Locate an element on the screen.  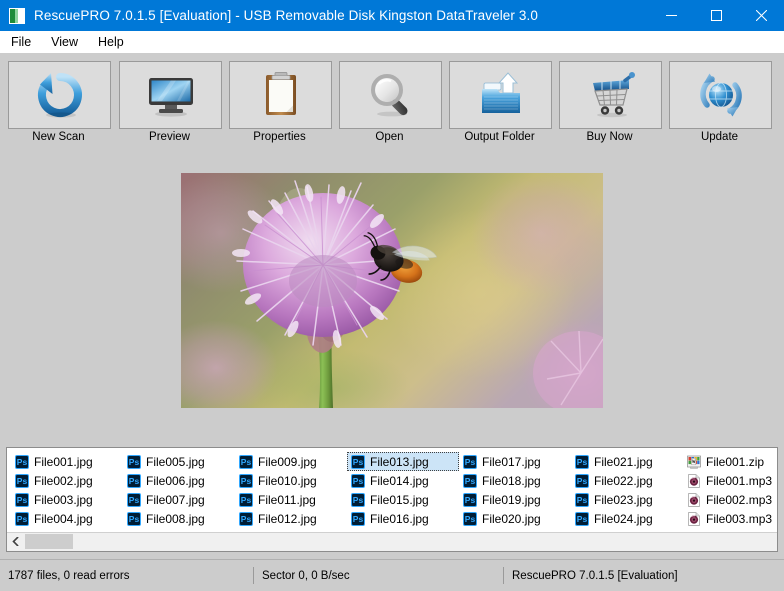
toolbar-button-properties is located at coordinates (280, 95).